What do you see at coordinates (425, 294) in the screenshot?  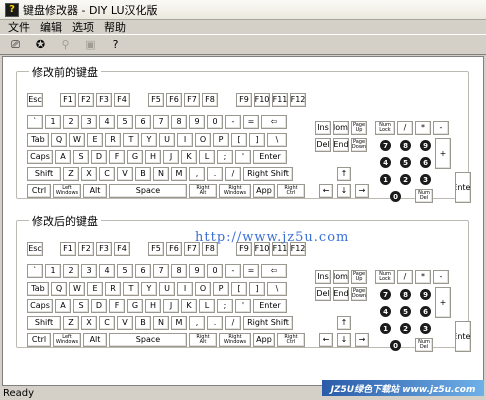 I see `key-num-9: 9` at bounding box center [425, 294].